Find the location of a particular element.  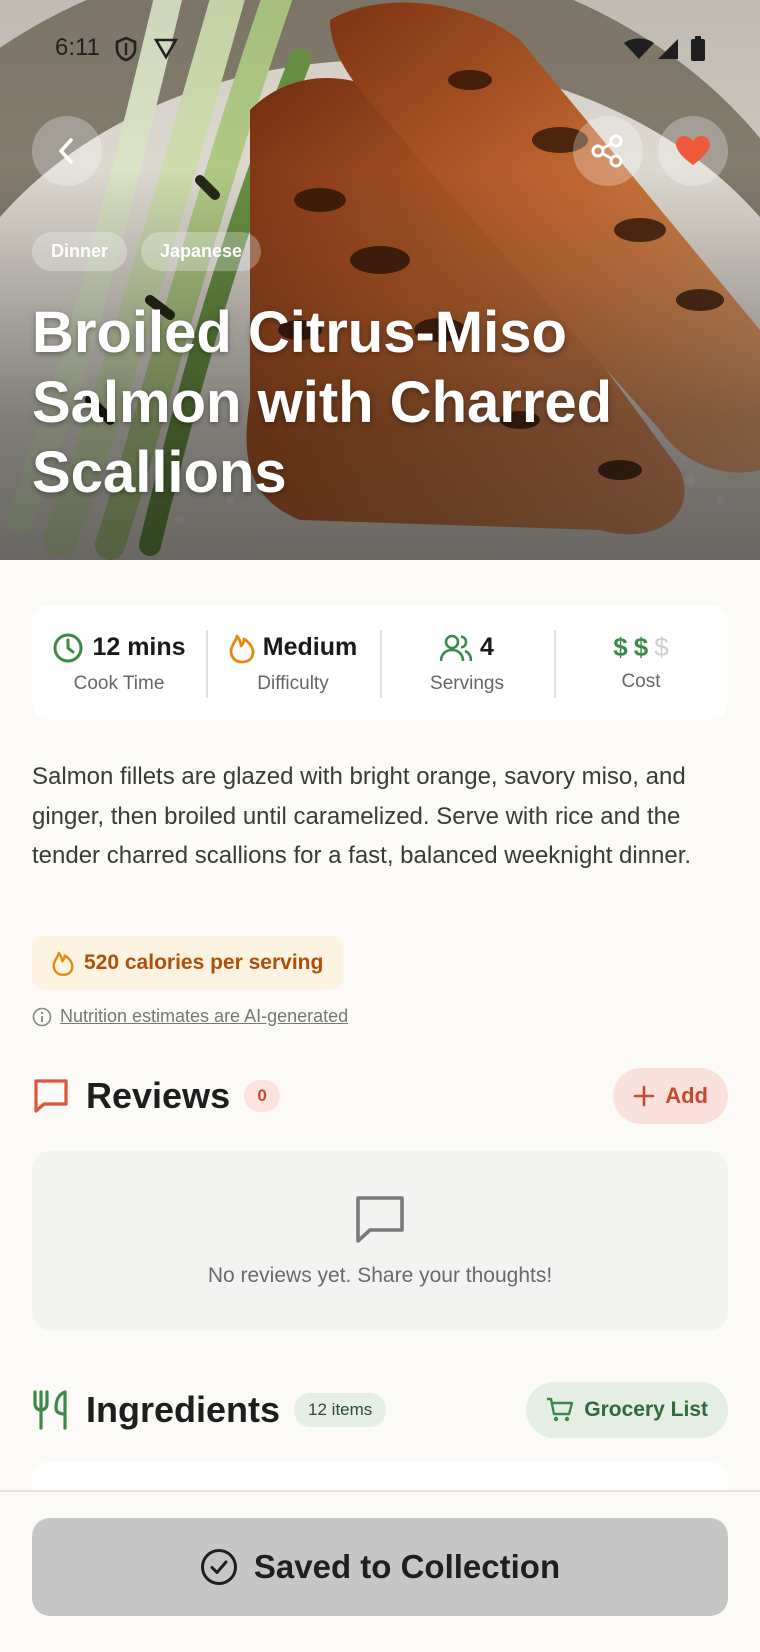

ingredients-card is located at coordinates (380, 1477).